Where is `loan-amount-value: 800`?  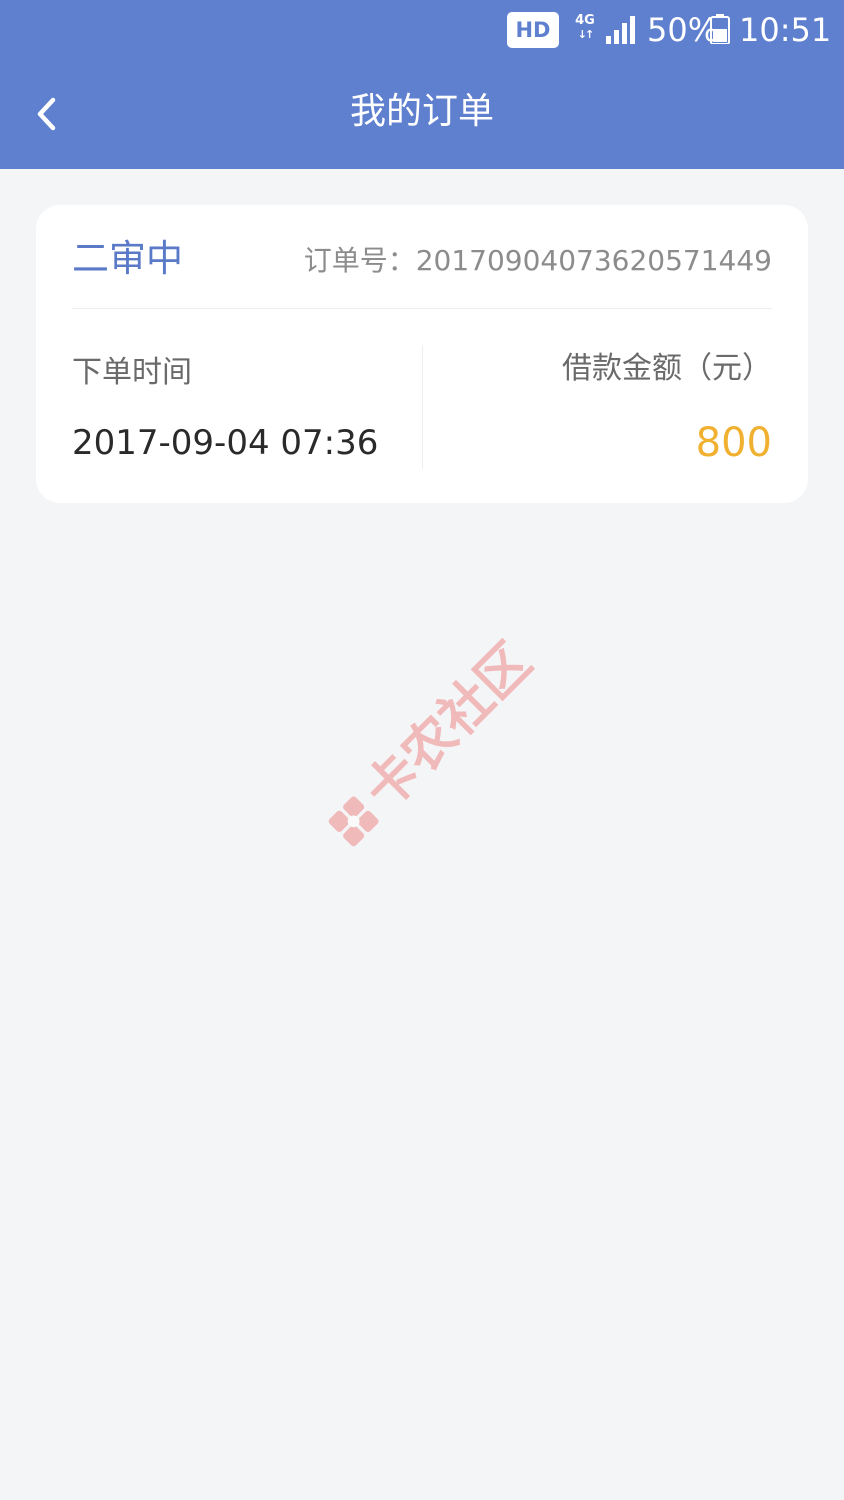 loan-amount-value: 800 is located at coordinates (733, 443).